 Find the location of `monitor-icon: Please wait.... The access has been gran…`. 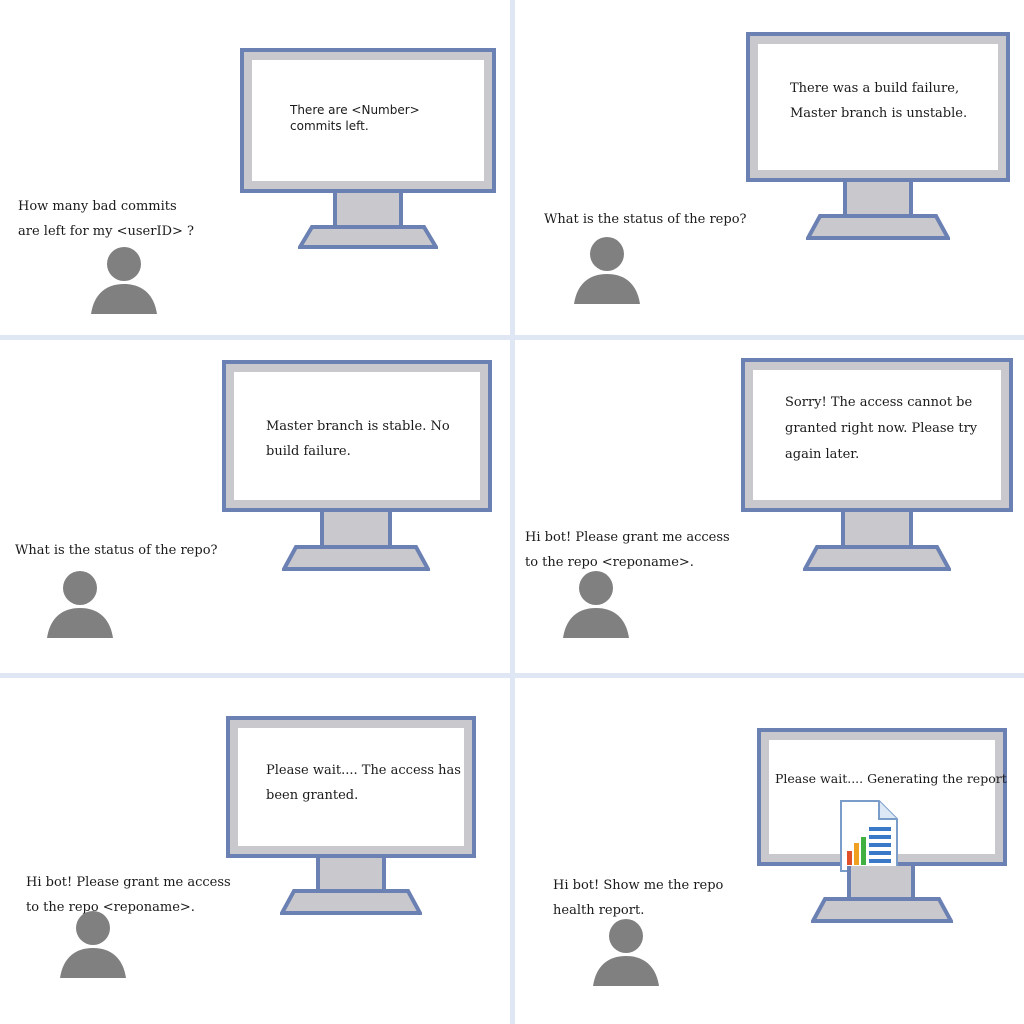

monitor-icon: Please wait.... The access has been gran… is located at coordinates (351, 817).